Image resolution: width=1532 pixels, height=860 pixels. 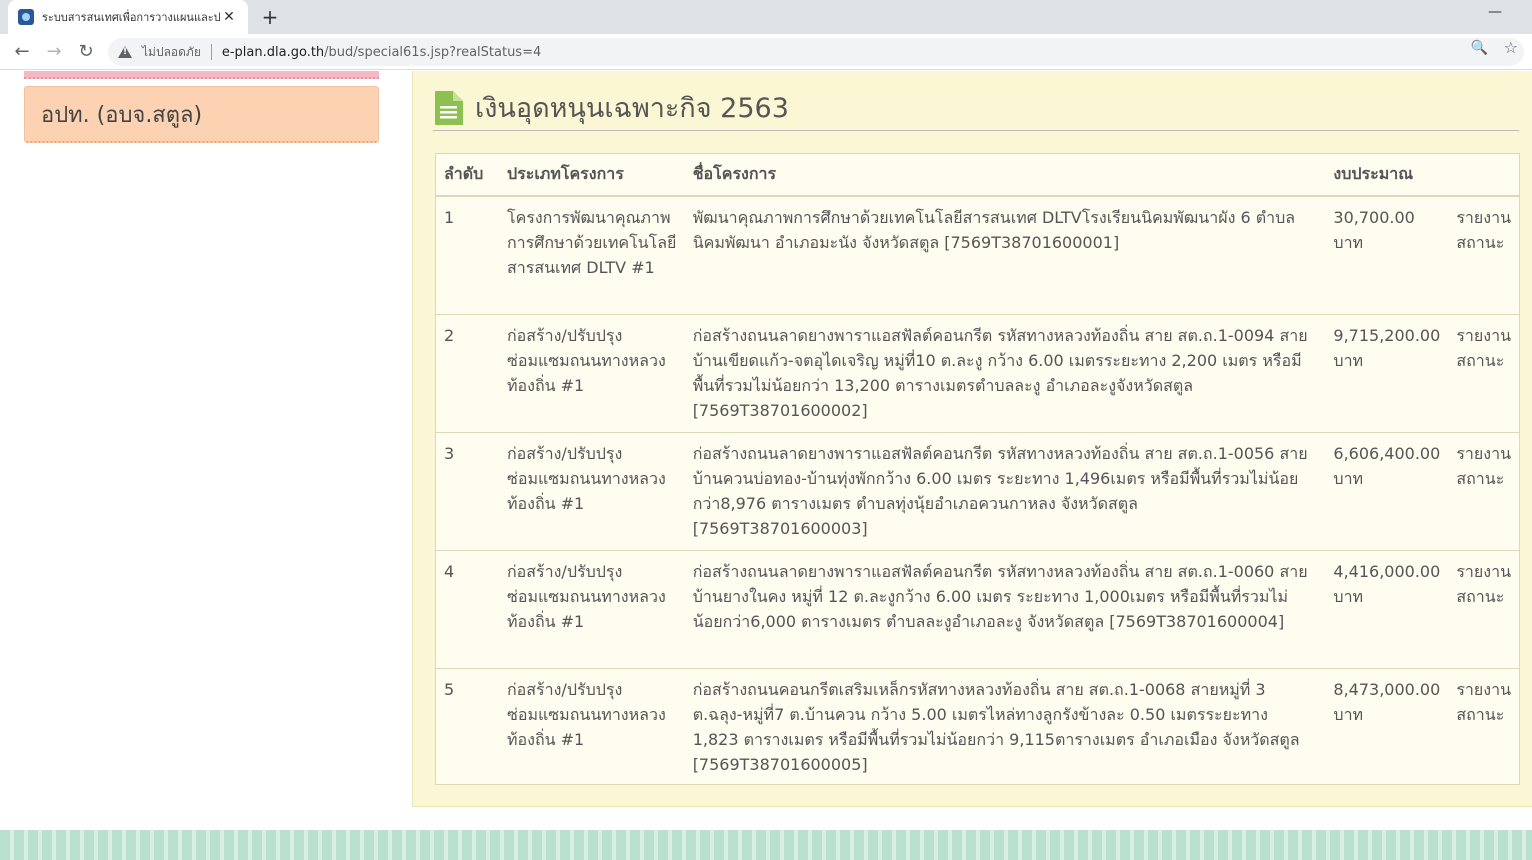 What do you see at coordinates (131, 17) in the screenshot?
I see `tab-title: ระบบสารสนเทศเพื่อการวางแผนและประ` at bounding box center [131, 17].